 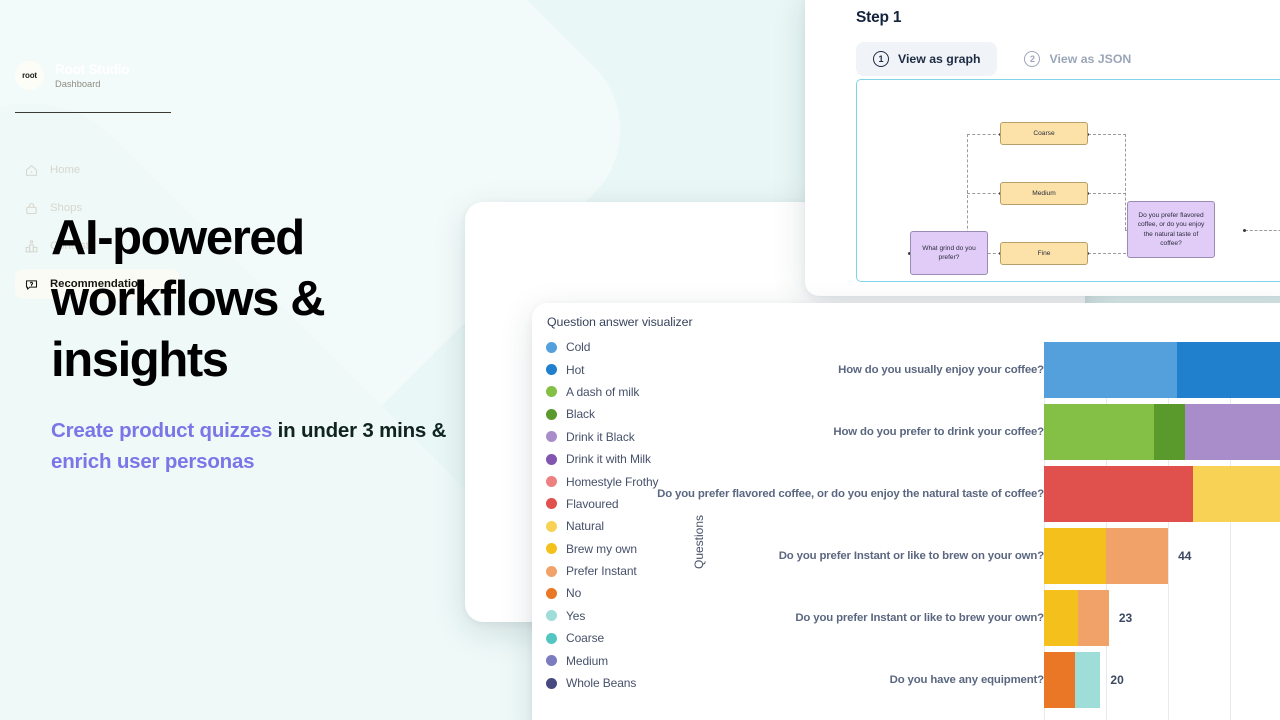 I want to click on tab-number-icon: 2, so click(x=1032, y=59).